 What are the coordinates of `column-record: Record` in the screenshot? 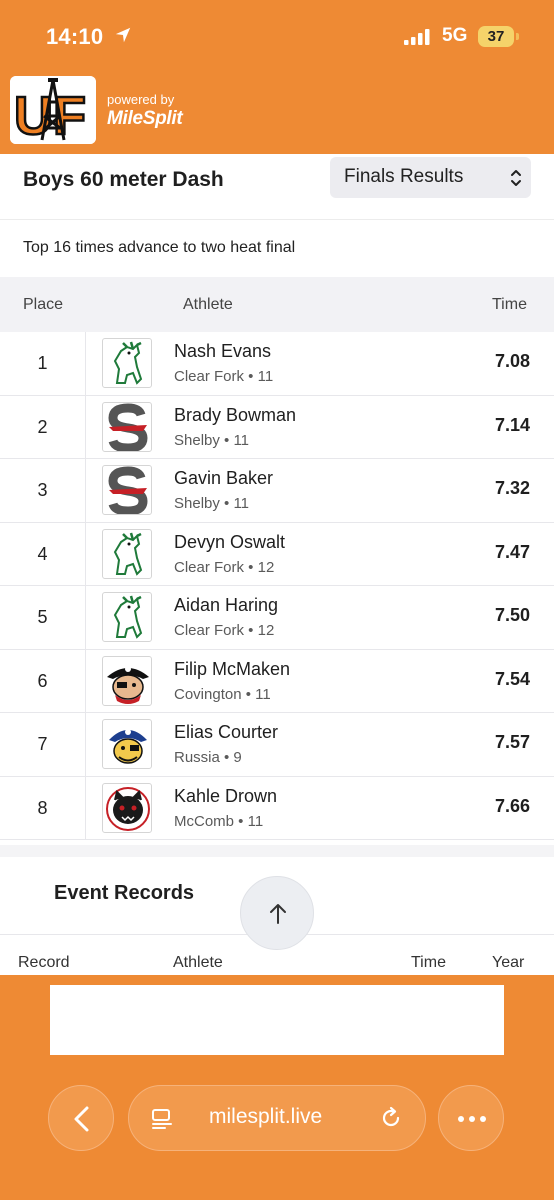 It's located at (44, 962).